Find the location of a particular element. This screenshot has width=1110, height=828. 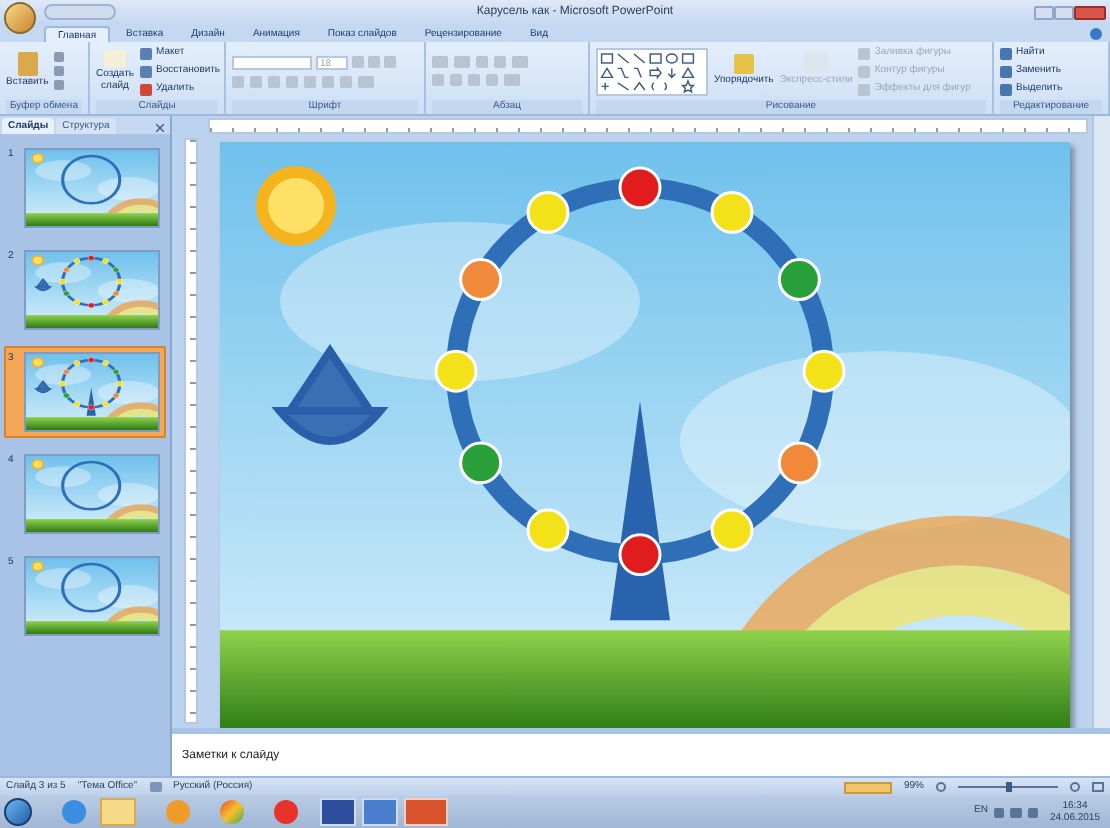

minimize-button is located at coordinates (1044, 12).